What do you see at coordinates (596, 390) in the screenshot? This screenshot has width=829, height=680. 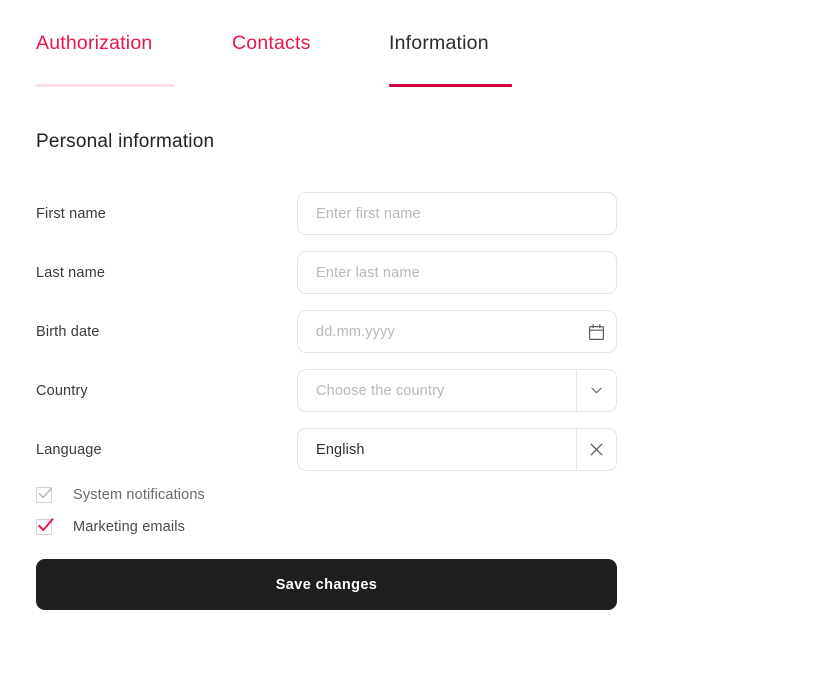 I see `chevron-down-icon` at bounding box center [596, 390].